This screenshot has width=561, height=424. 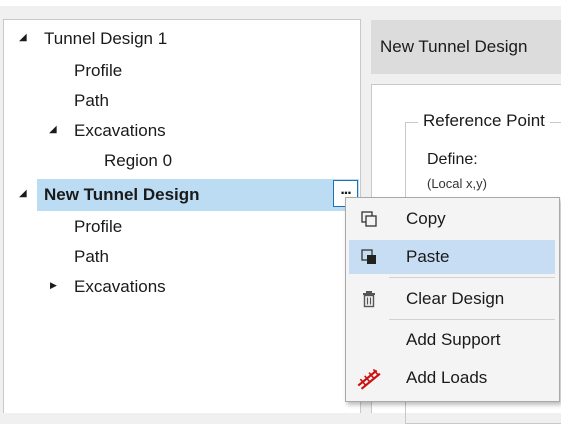 What do you see at coordinates (122, 195) in the screenshot?
I see `tree-item-new-tunnel-design: New Tunnel Design` at bounding box center [122, 195].